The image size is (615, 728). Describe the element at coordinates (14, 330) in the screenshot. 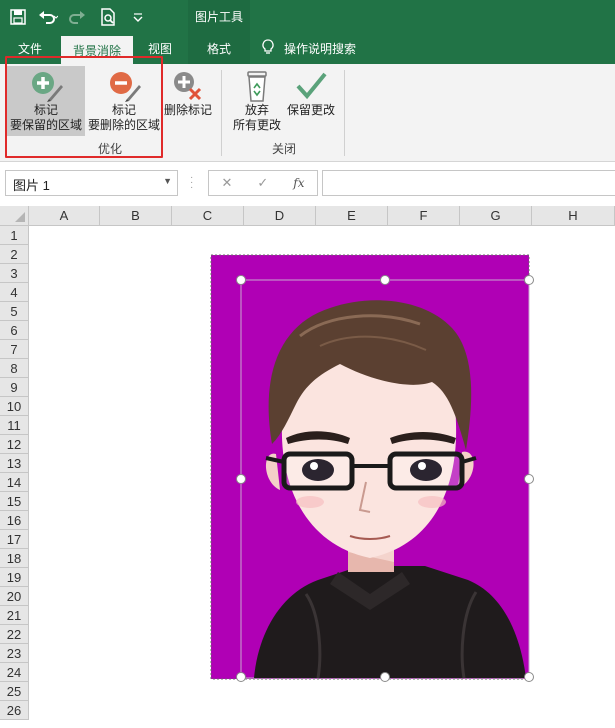

I see `row-header: 6` at that location.